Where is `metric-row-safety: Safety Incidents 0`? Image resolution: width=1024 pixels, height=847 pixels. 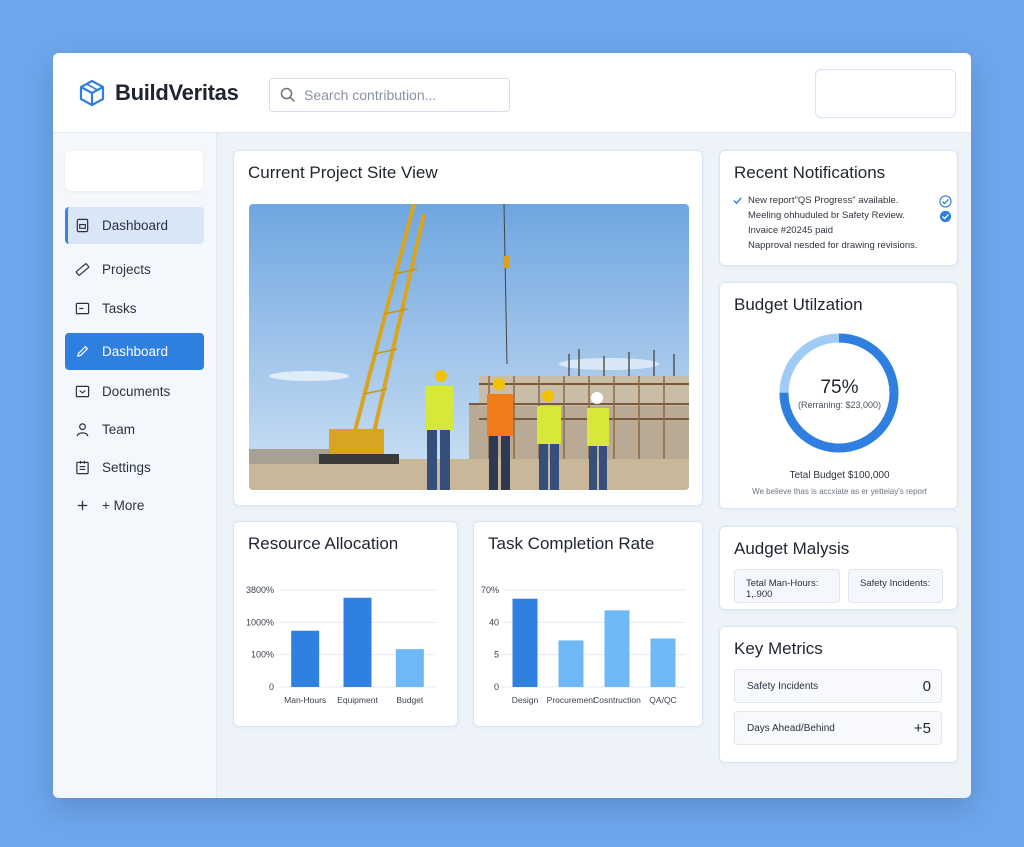 metric-row-safety: Safety Incidents 0 is located at coordinates (838, 686).